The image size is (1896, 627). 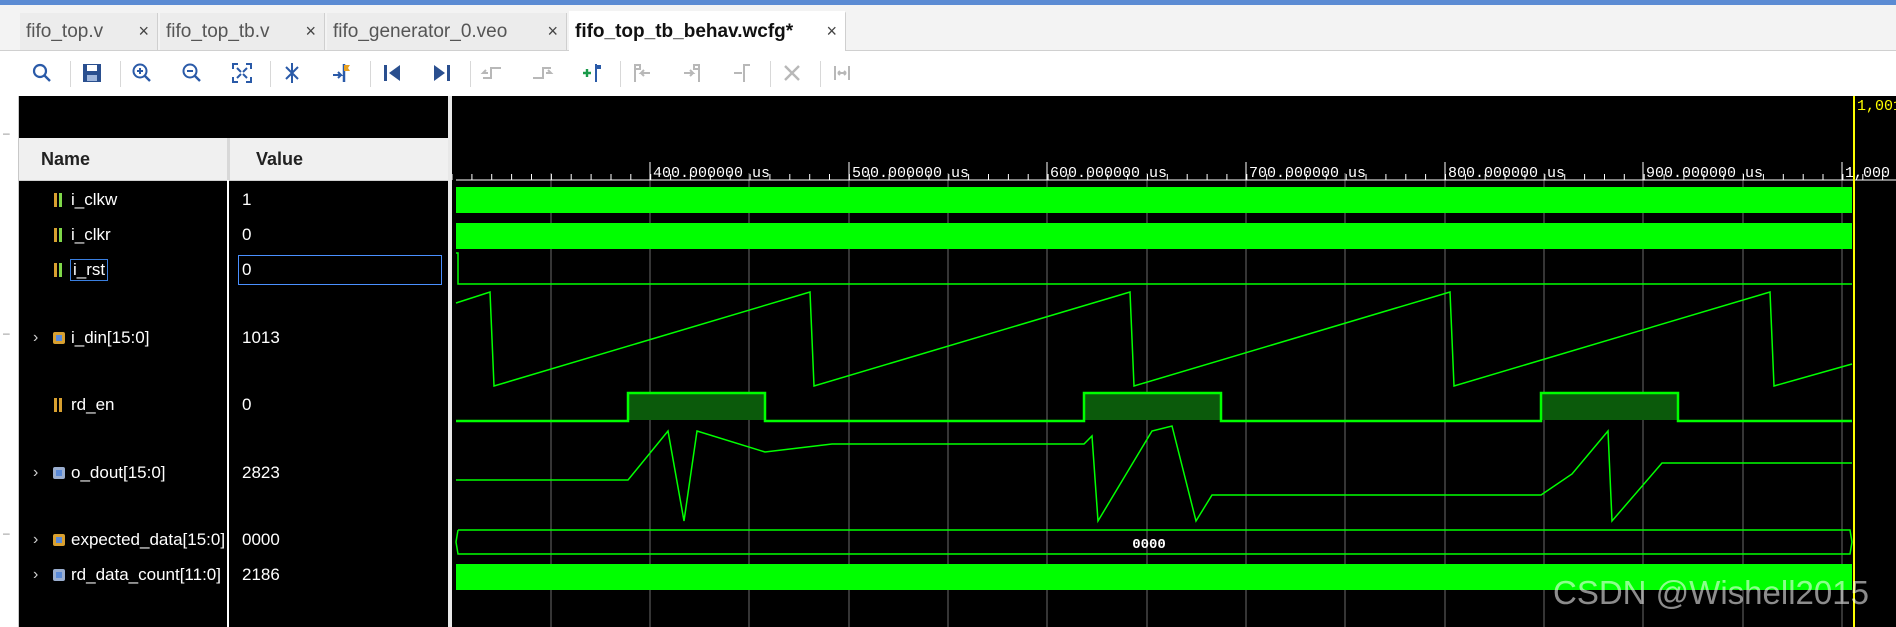 What do you see at coordinates (65, 31) in the screenshot?
I see `tab-label: fifo_top.v` at bounding box center [65, 31].